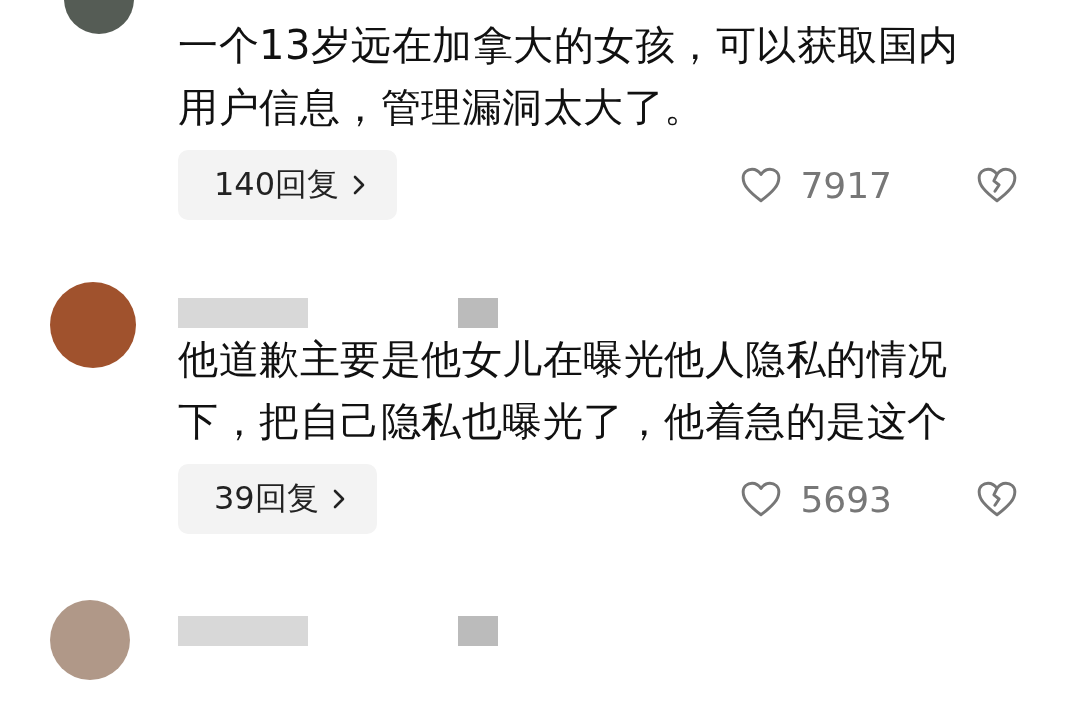 This screenshot has width=1080, height=706. Describe the element at coordinates (277, 499) in the screenshot. I see `replies-button: 39回复` at that location.